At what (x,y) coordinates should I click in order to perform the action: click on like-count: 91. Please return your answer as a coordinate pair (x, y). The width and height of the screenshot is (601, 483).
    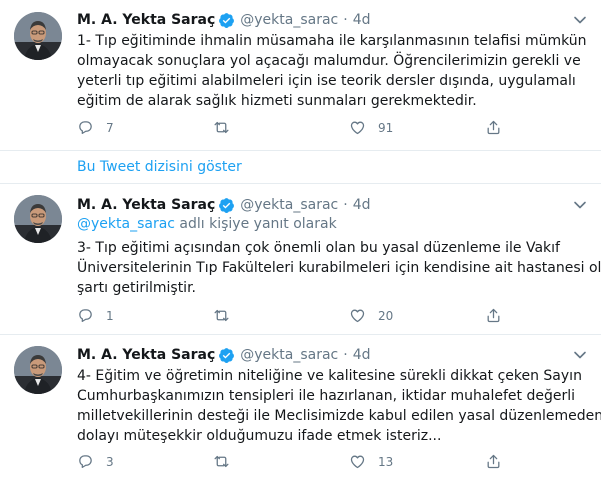
    Looking at the image, I should click on (386, 127).